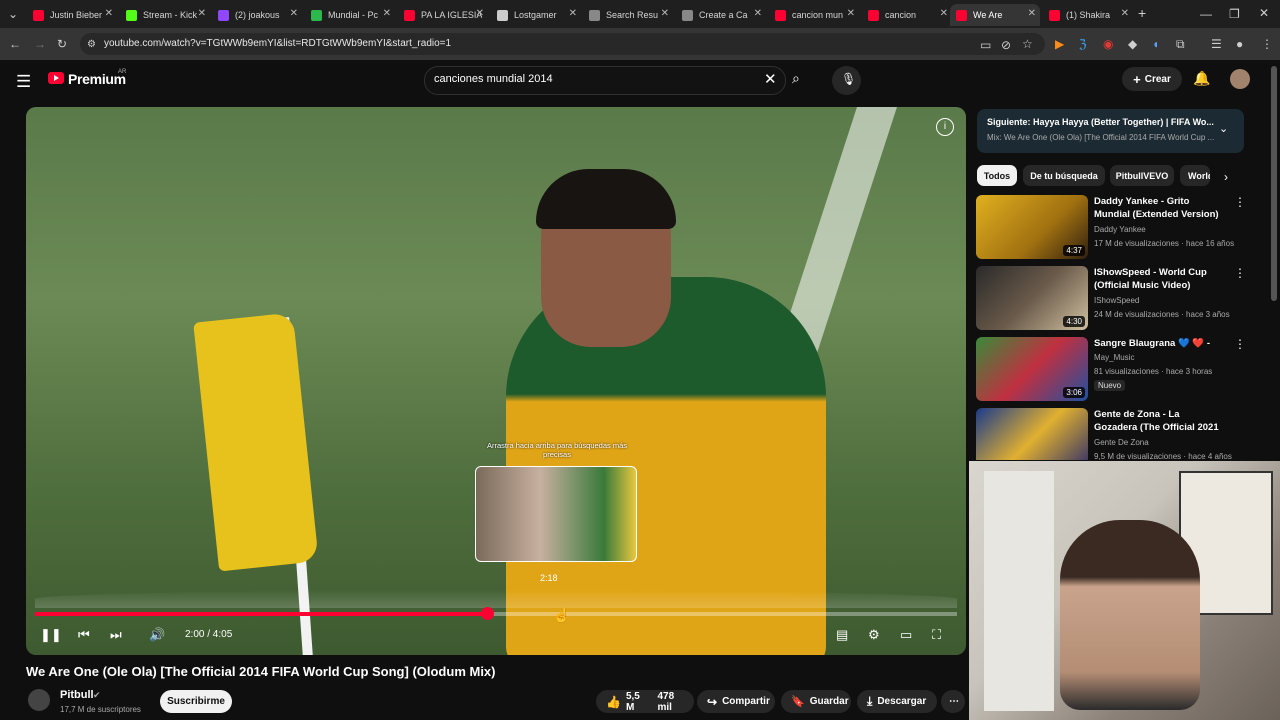 The width and height of the screenshot is (1280, 720). Describe the element at coordinates (1132, 44) in the screenshot. I see `extension-diamond-icon: ◆` at that location.